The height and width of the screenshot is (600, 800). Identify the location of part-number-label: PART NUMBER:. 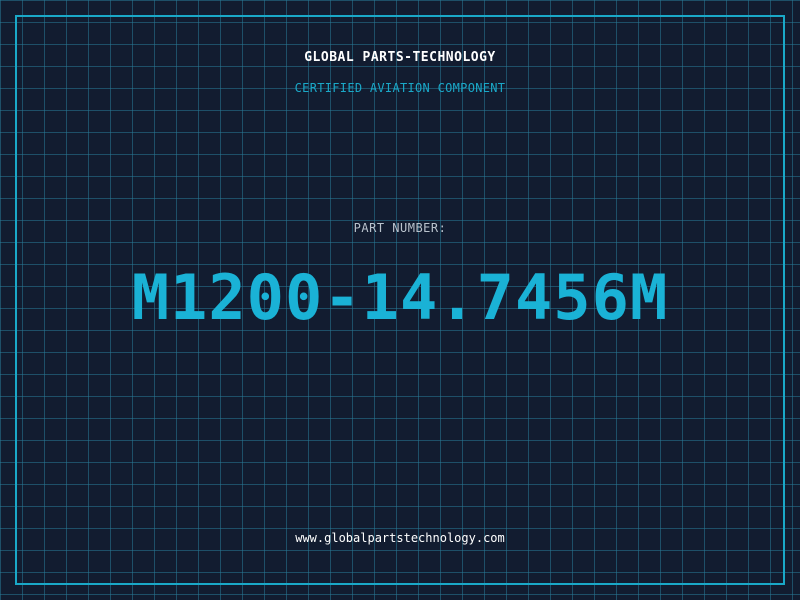
(400, 228).